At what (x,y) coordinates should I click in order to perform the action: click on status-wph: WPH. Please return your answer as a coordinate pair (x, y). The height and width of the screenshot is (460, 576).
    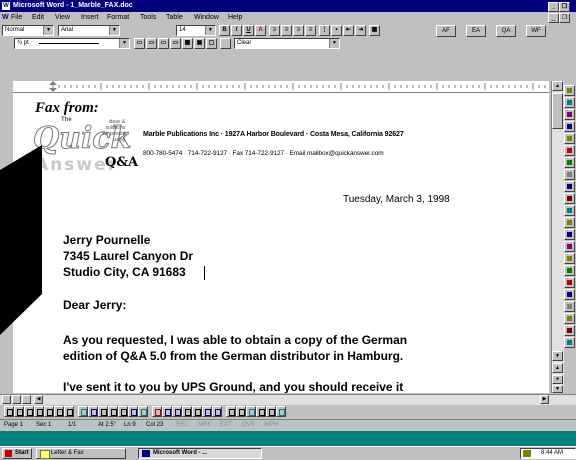
    Looking at the image, I should click on (271, 425).